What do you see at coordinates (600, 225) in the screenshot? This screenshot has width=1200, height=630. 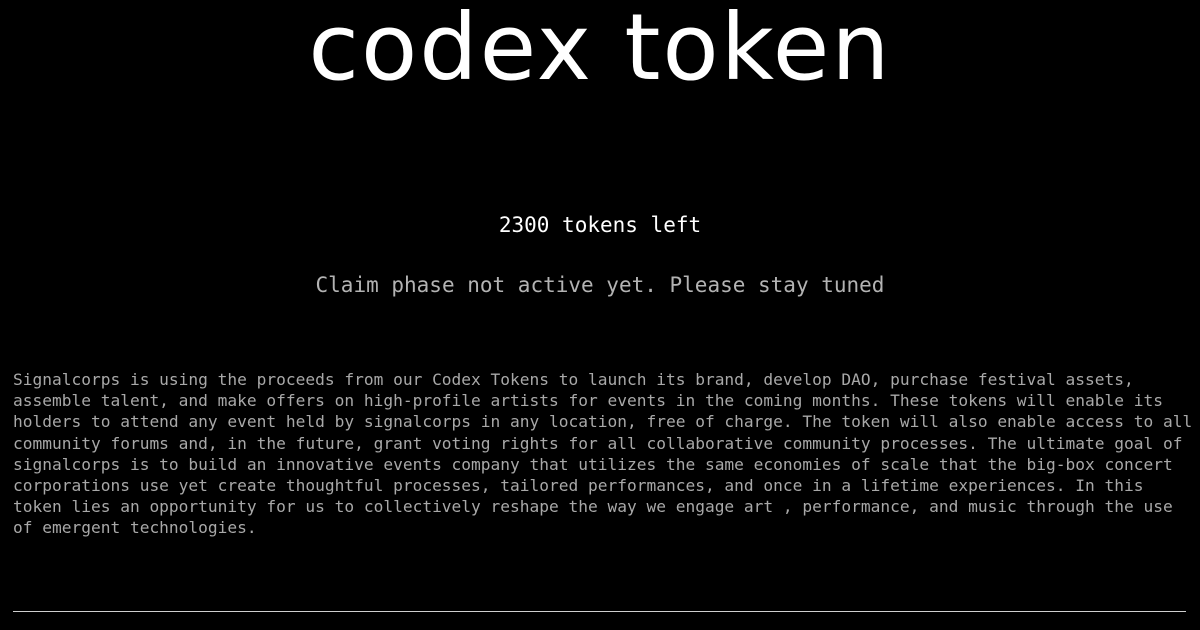 I see `tokens-left-counter: 2300 tokens left` at bounding box center [600, 225].